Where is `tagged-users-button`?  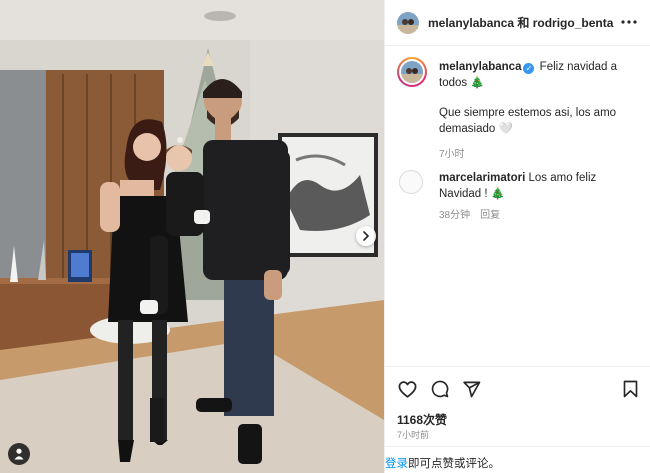 tagged-users-button is located at coordinates (19, 454).